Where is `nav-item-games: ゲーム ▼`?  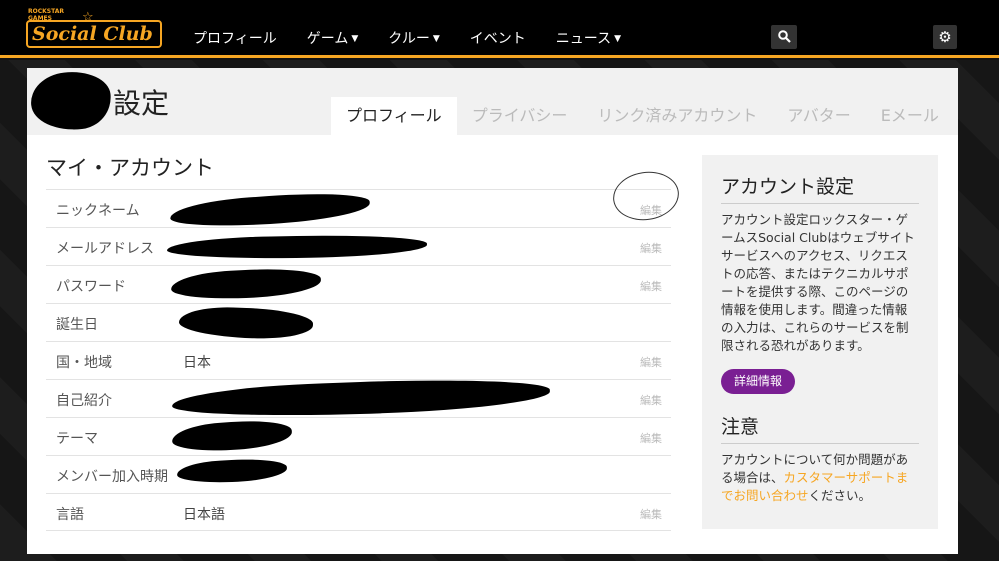 nav-item-games: ゲーム ▼ is located at coordinates (333, 38).